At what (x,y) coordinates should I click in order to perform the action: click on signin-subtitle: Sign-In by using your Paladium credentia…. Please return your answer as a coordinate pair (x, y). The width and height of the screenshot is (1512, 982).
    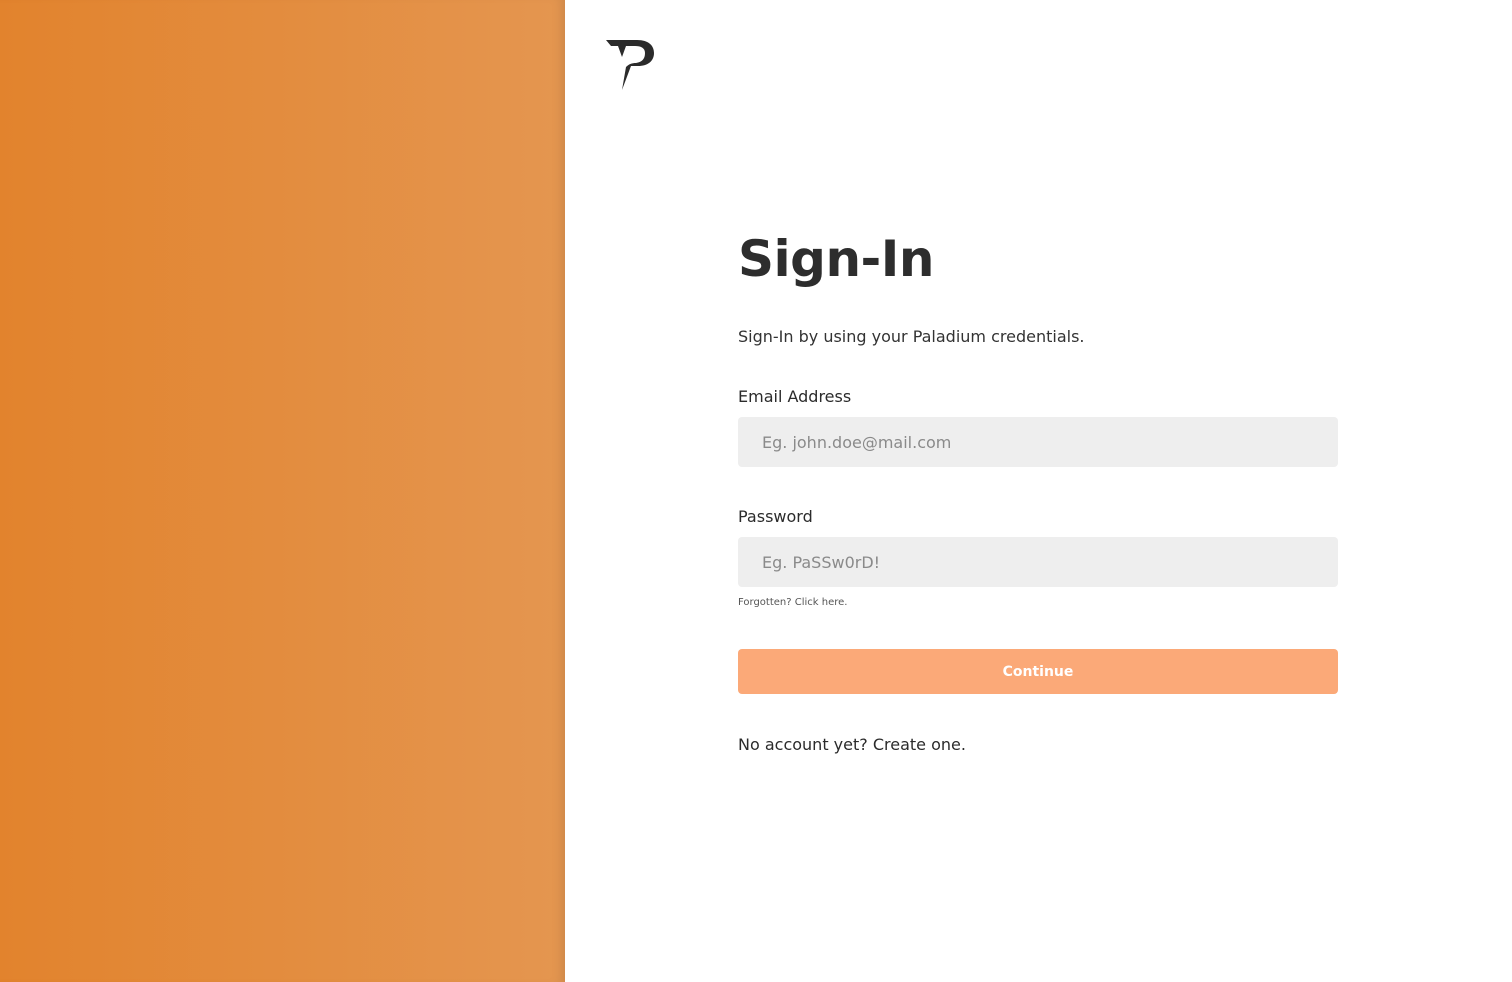
    Looking at the image, I should click on (911, 336).